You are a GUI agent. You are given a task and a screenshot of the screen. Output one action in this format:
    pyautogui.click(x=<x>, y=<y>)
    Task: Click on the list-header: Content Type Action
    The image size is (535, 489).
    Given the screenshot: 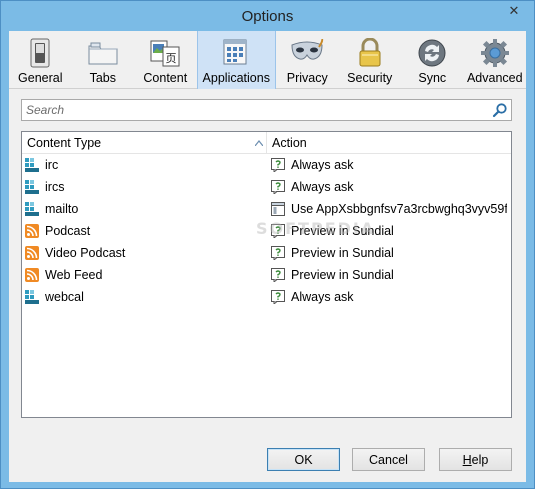 What is the action you would take?
    pyautogui.click(x=266, y=143)
    